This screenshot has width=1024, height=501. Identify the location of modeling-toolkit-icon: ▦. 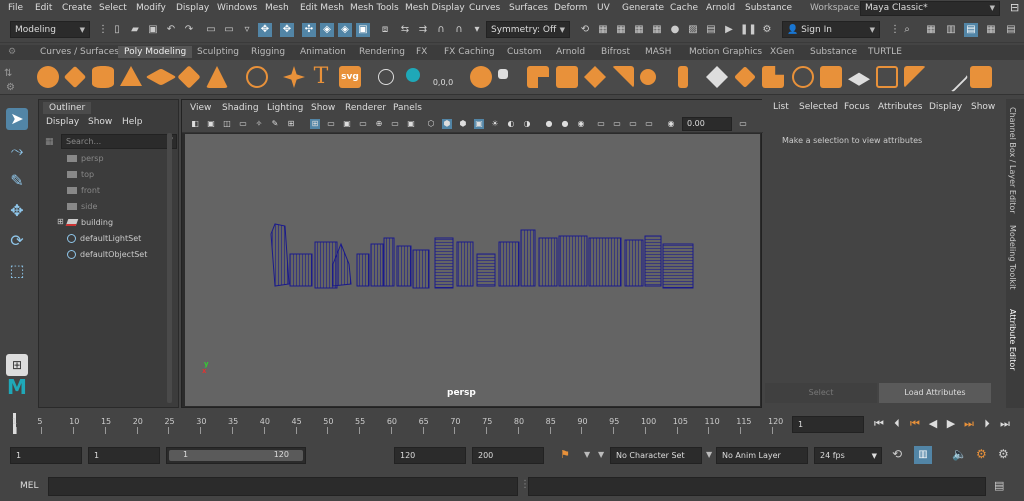
(931, 30).